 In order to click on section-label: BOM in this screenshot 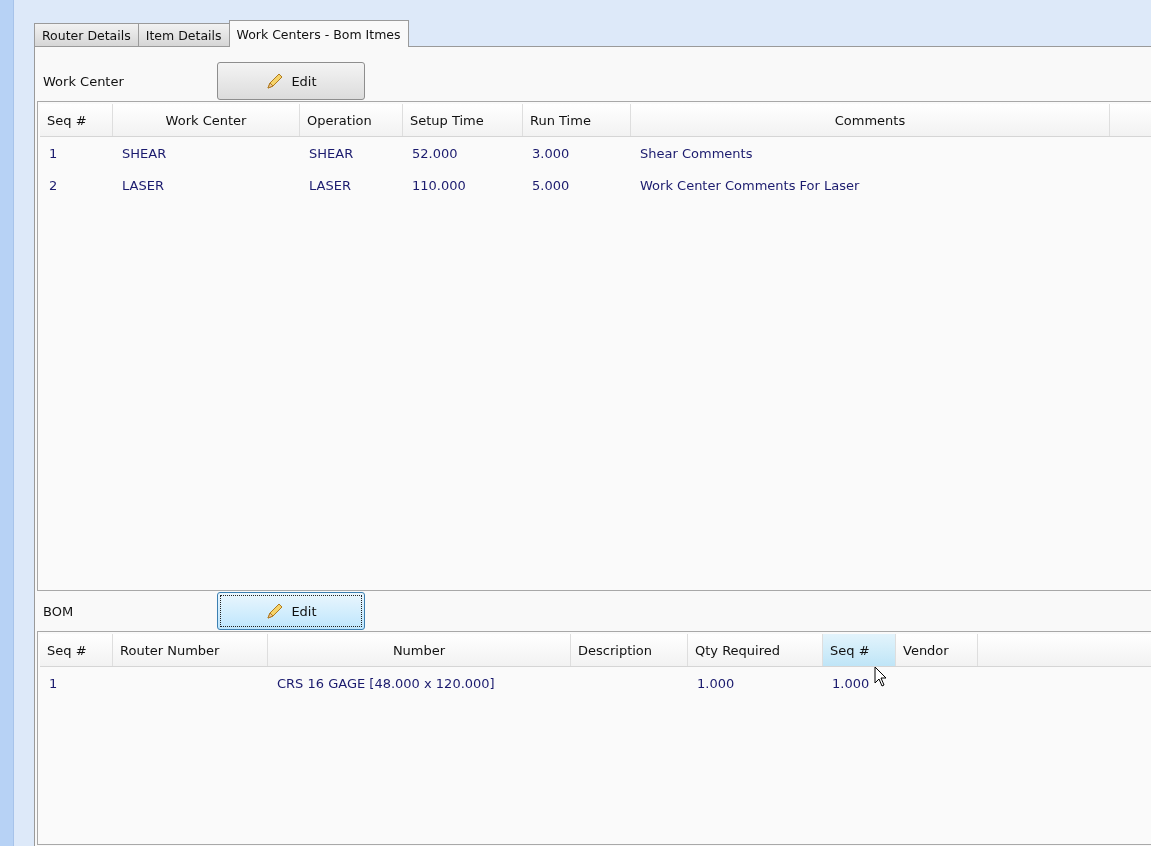, I will do `click(59, 611)`.